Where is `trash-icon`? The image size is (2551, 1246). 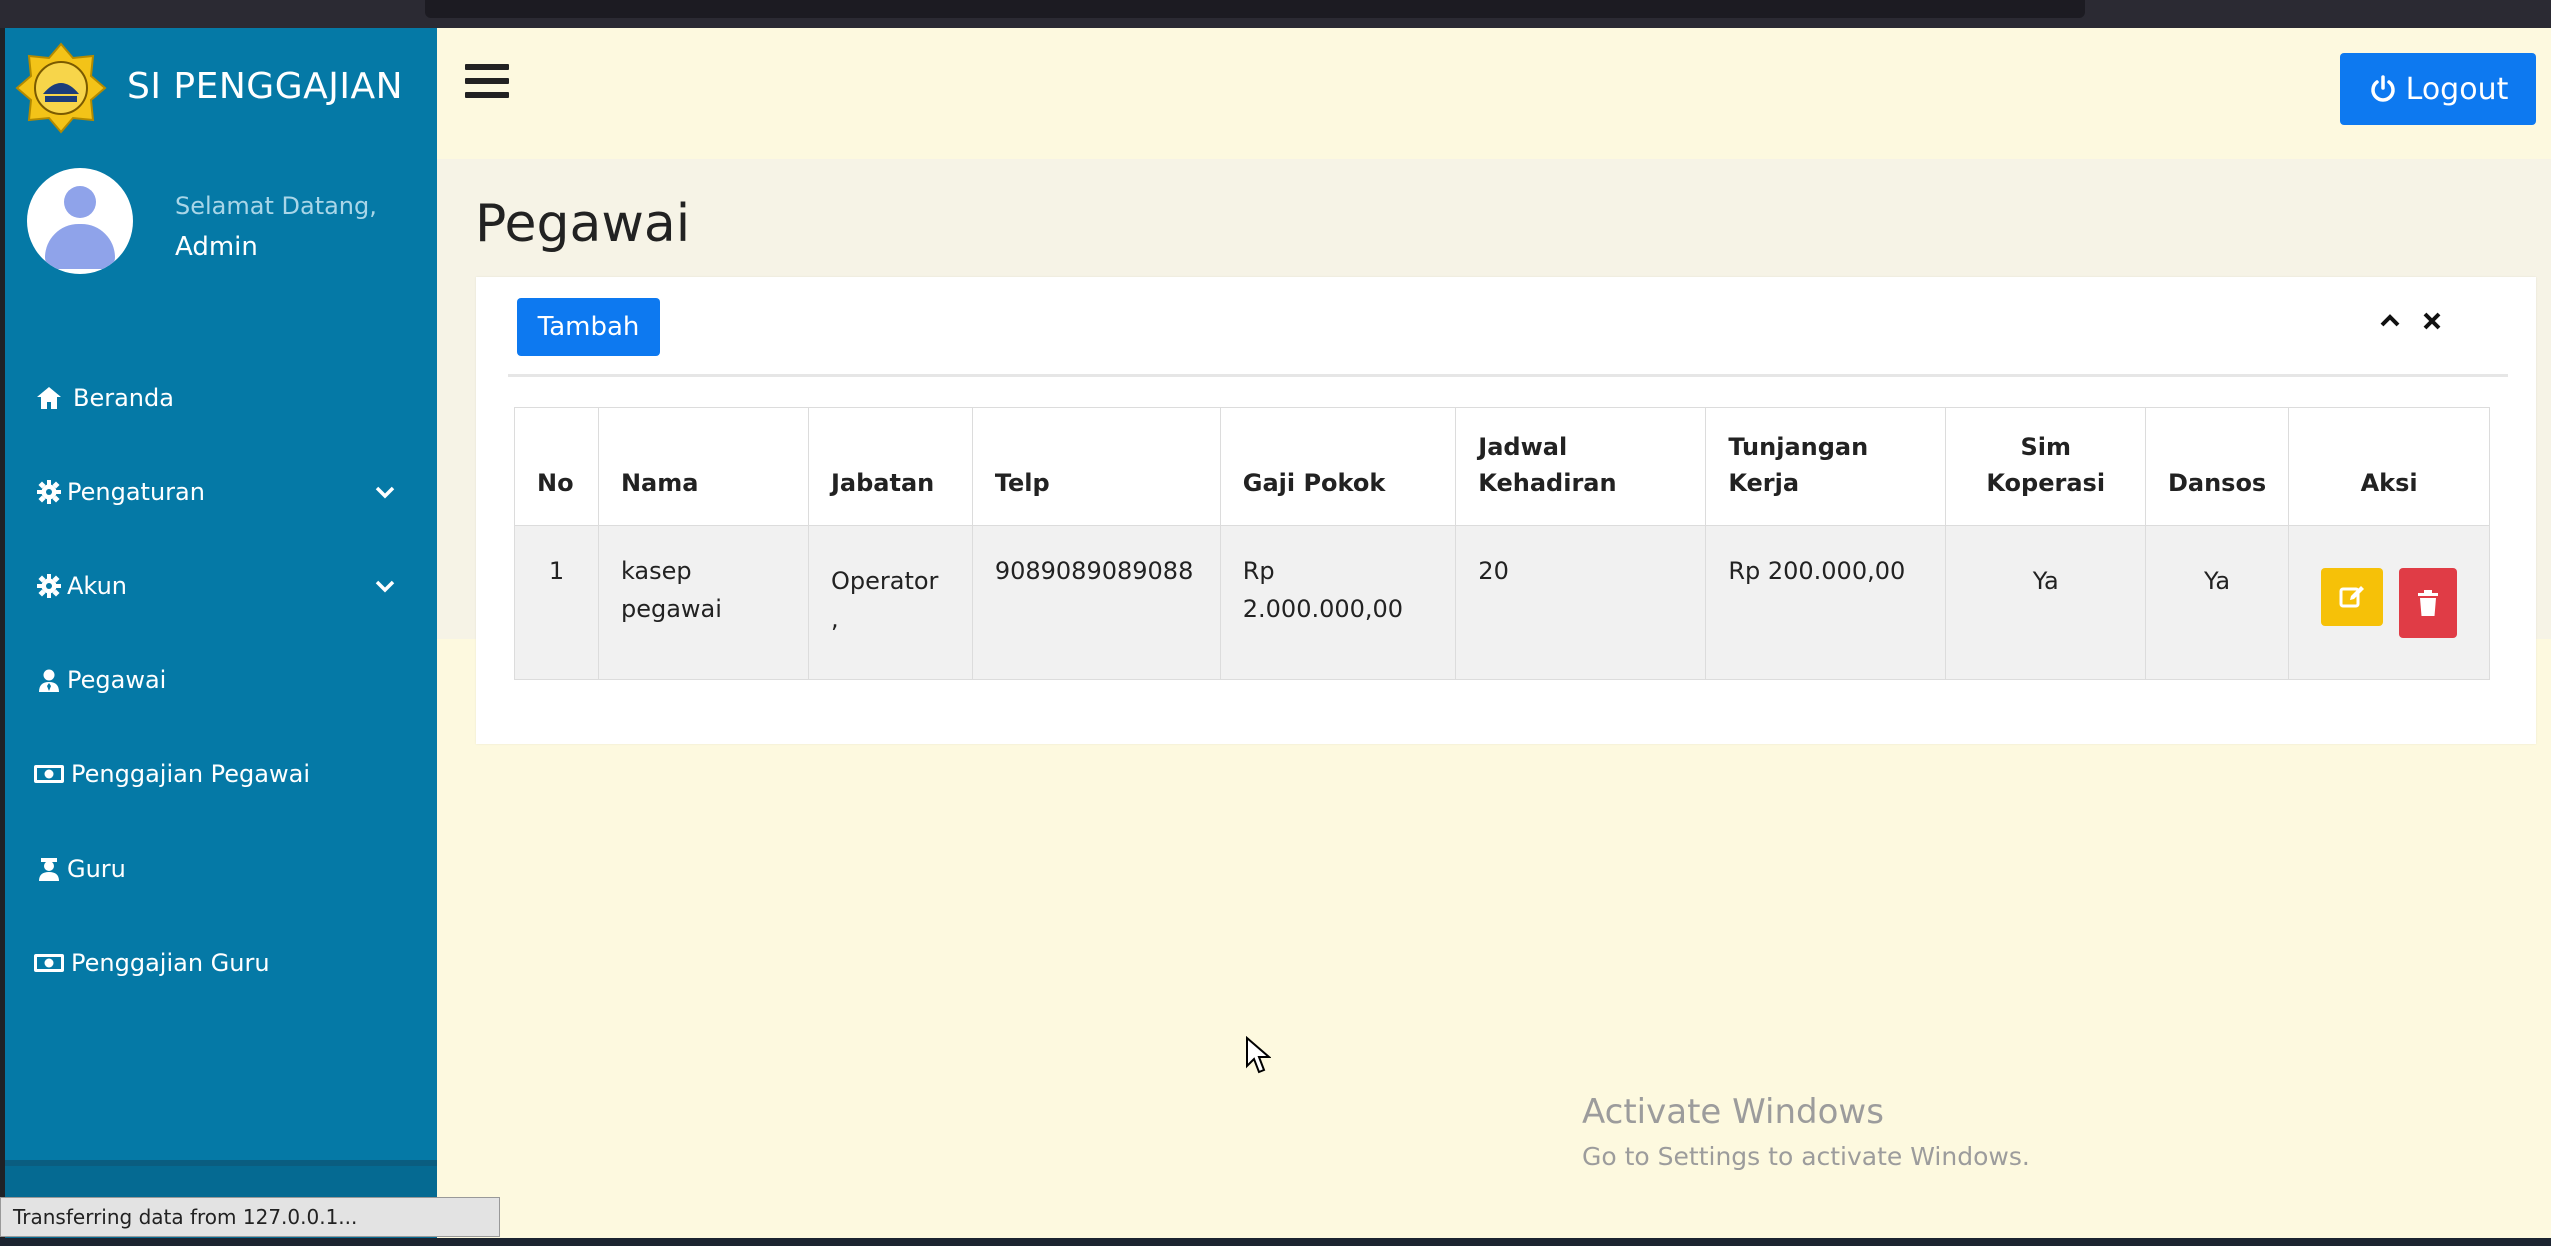 trash-icon is located at coordinates (2428, 602).